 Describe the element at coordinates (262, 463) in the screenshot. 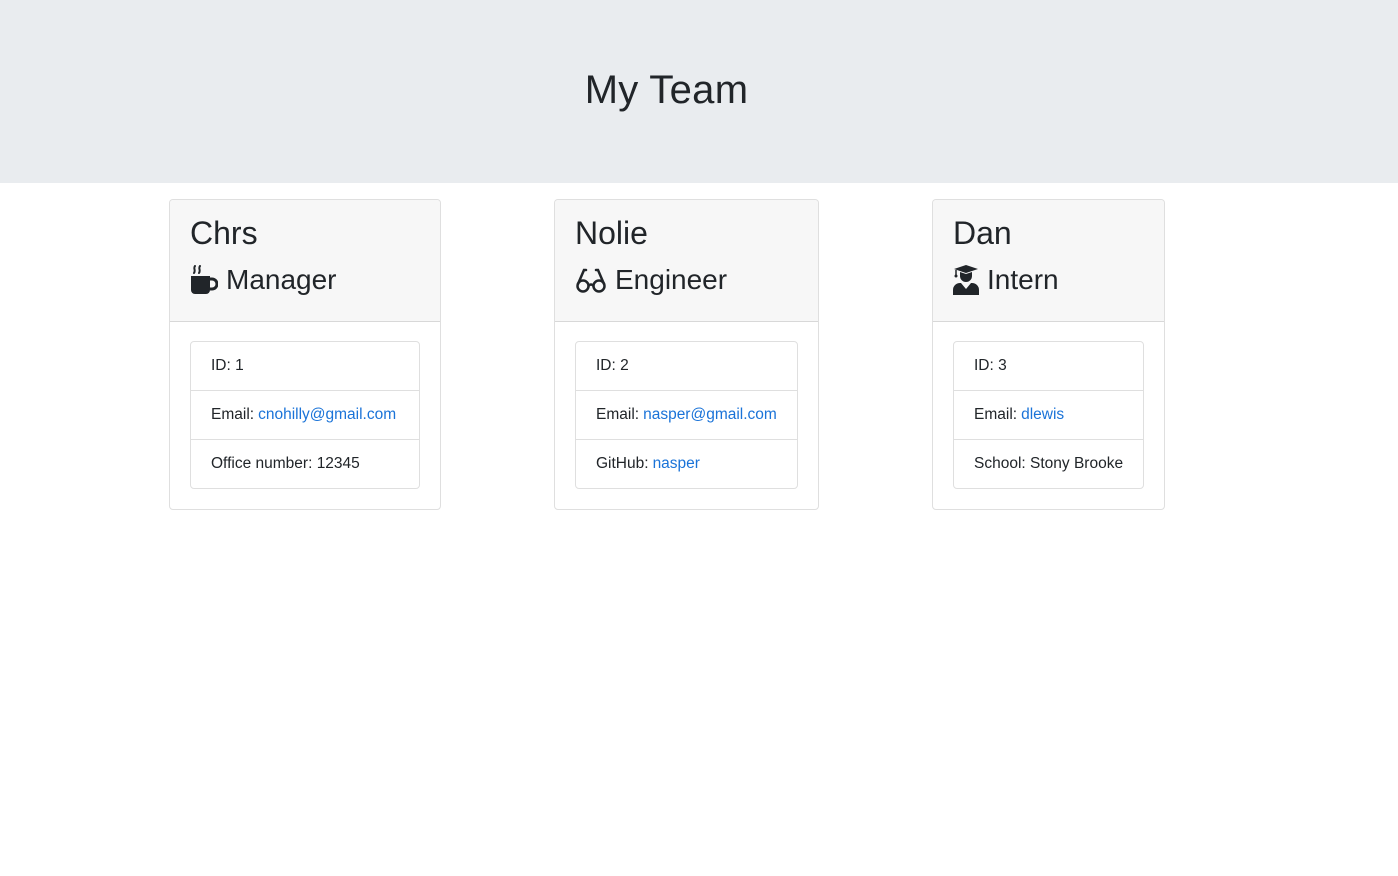

I see `office-number-label: Office number:` at that location.